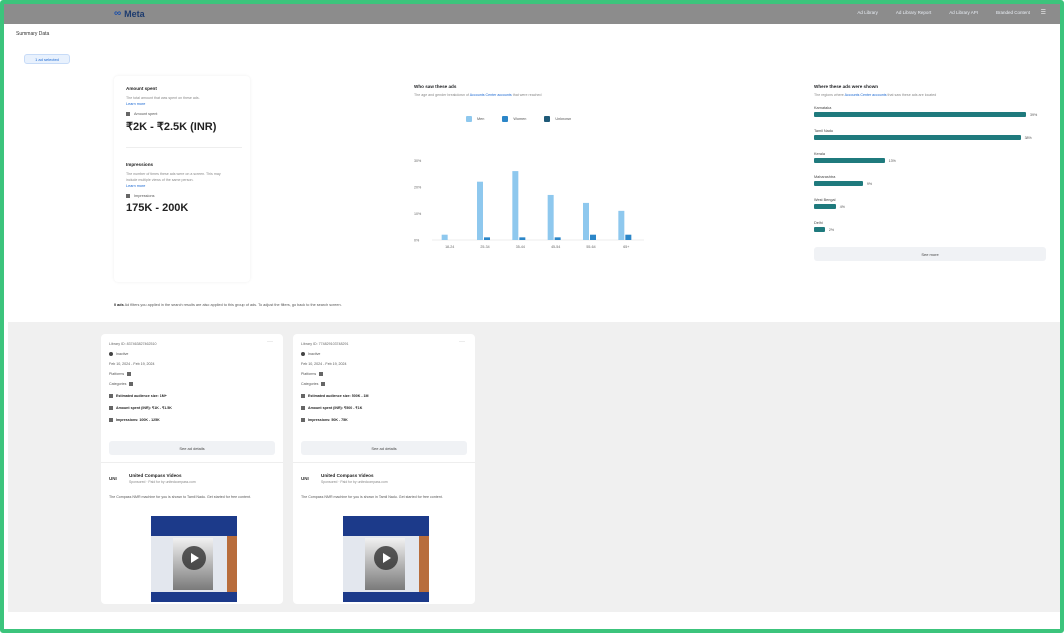 This screenshot has height=633, width=1064. What do you see at coordinates (869, 183) in the screenshot?
I see `region-pct: 9%` at bounding box center [869, 183].